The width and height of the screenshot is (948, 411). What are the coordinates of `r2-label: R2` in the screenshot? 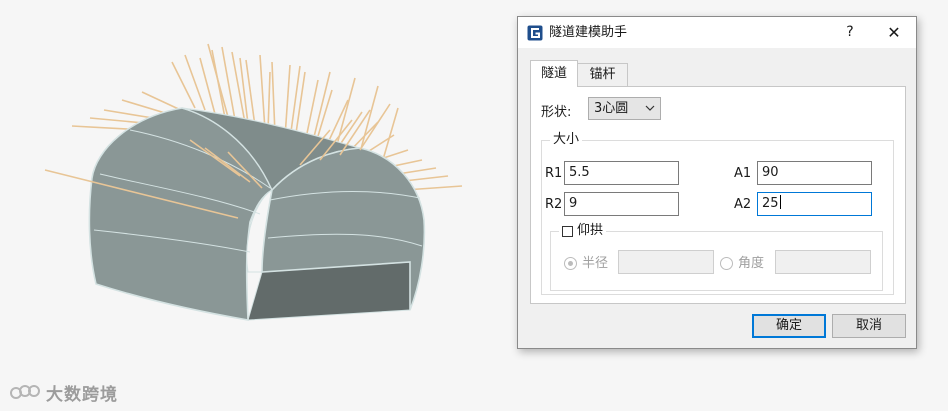 It's located at (554, 204).